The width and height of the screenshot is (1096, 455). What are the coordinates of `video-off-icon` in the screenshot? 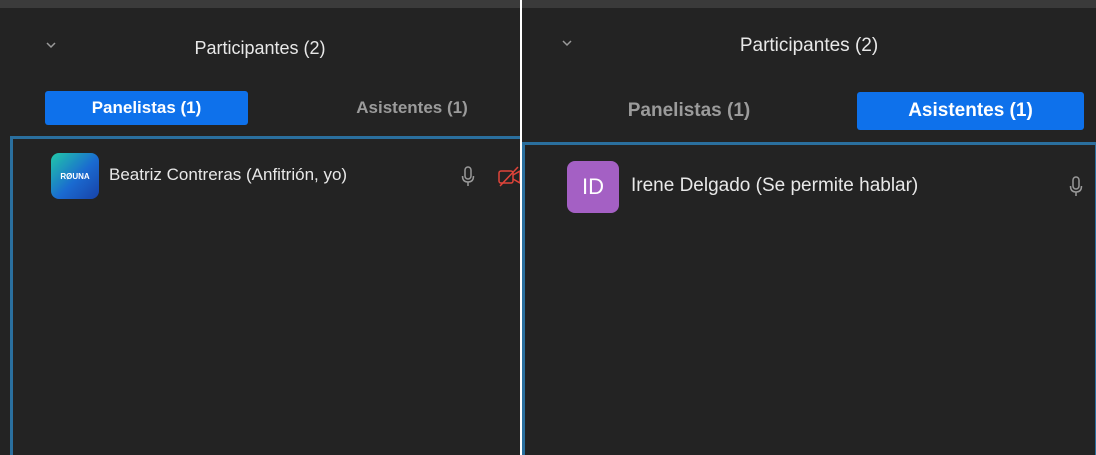 It's located at (508, 177).